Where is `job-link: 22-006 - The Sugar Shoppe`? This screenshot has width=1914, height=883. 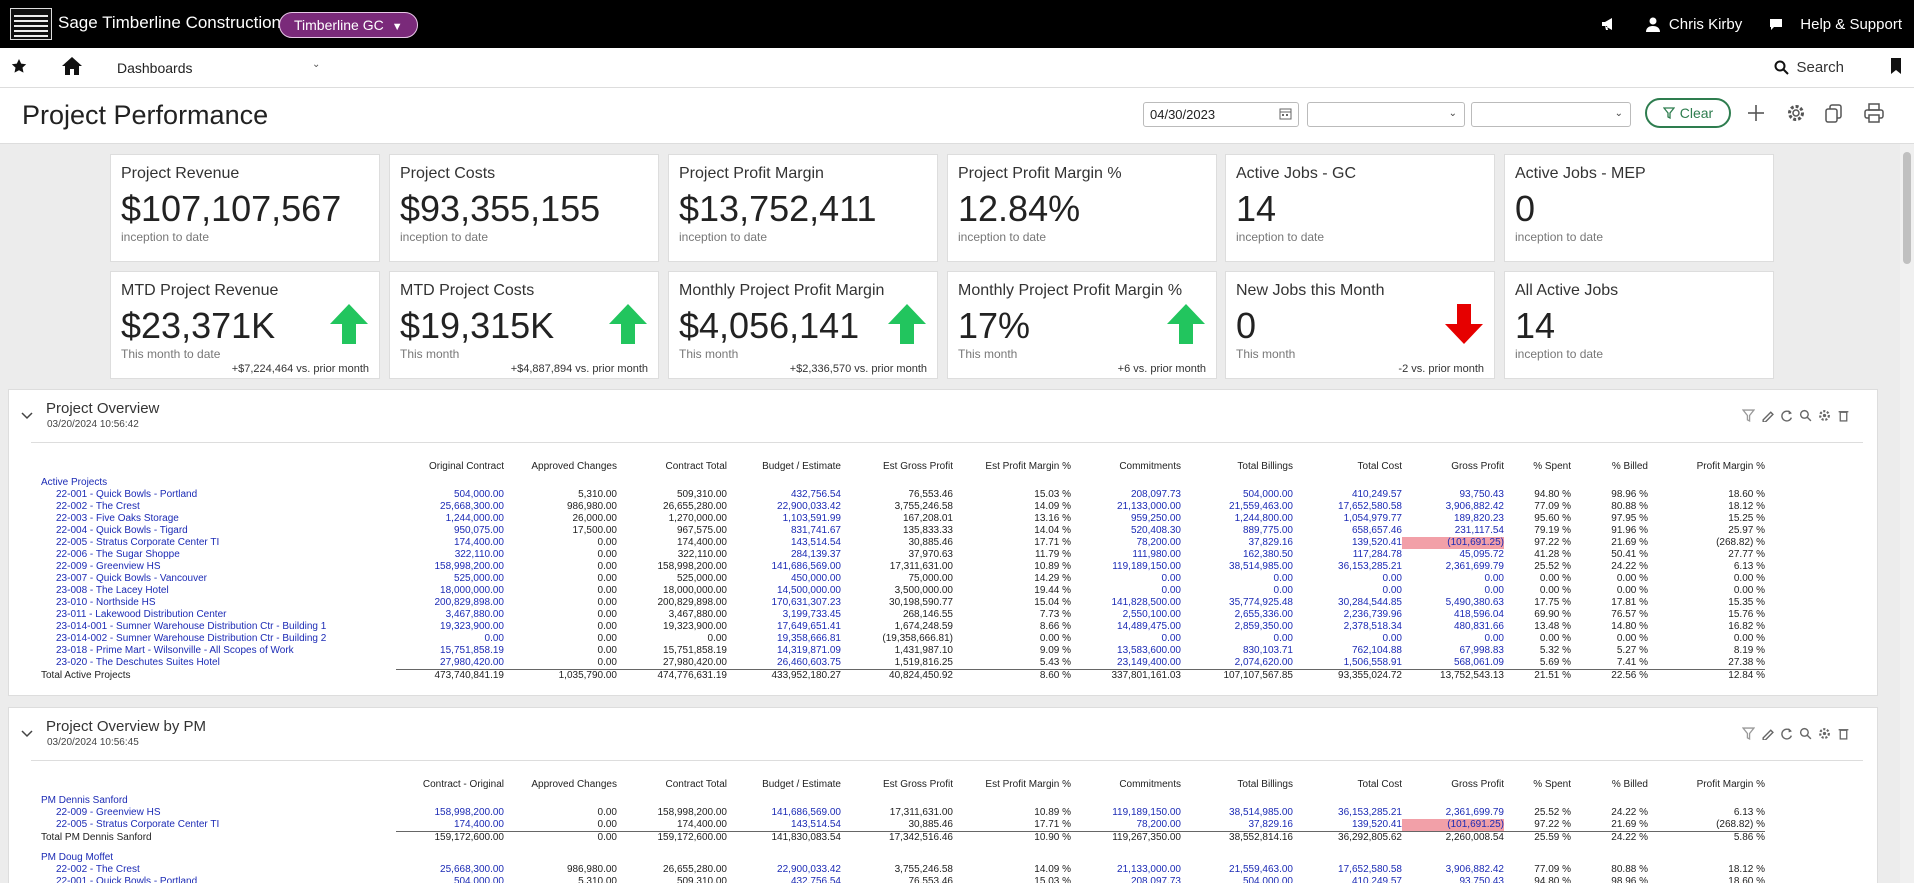 job-link: 22-006 - The Sugar Shoppe is located at coordinates (213, 555).